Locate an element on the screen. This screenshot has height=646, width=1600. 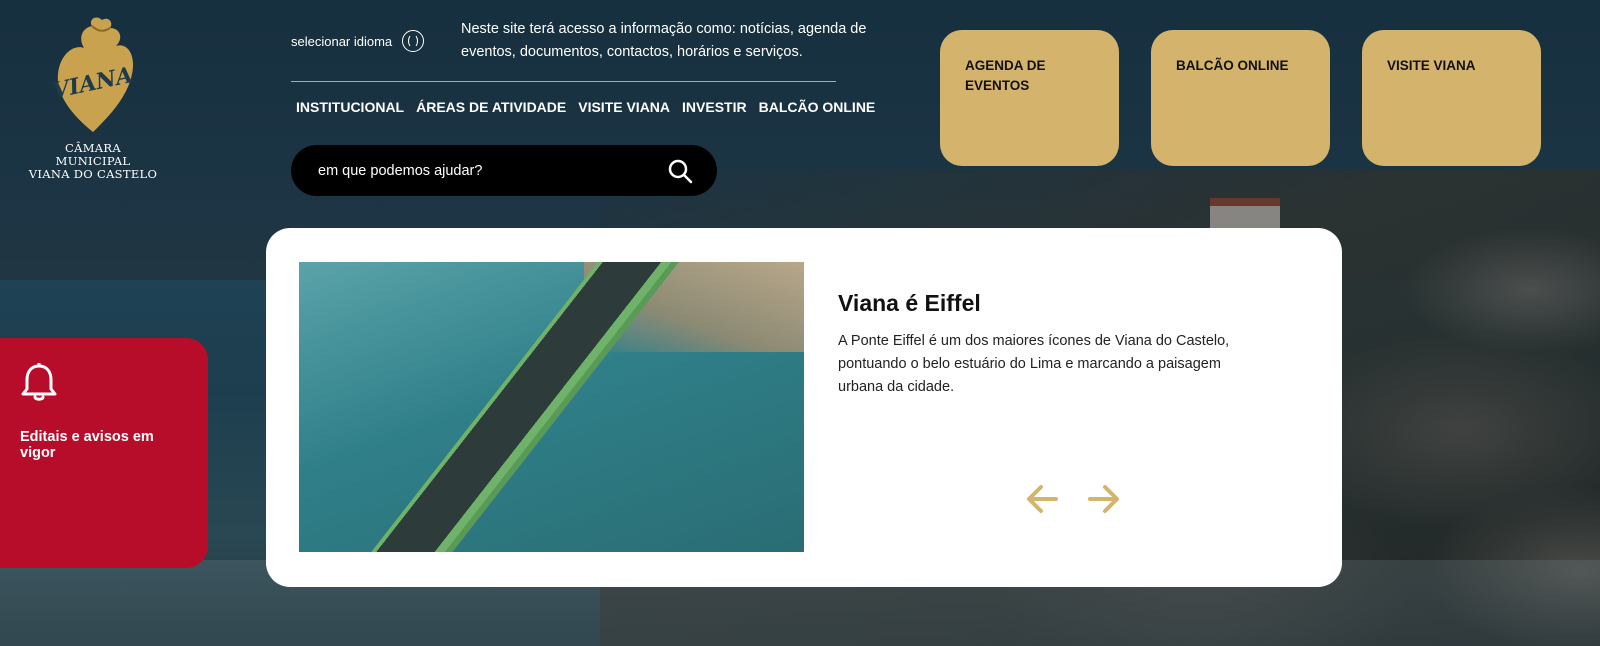
arrow-left-icon is located at coordinates (1042, 499).